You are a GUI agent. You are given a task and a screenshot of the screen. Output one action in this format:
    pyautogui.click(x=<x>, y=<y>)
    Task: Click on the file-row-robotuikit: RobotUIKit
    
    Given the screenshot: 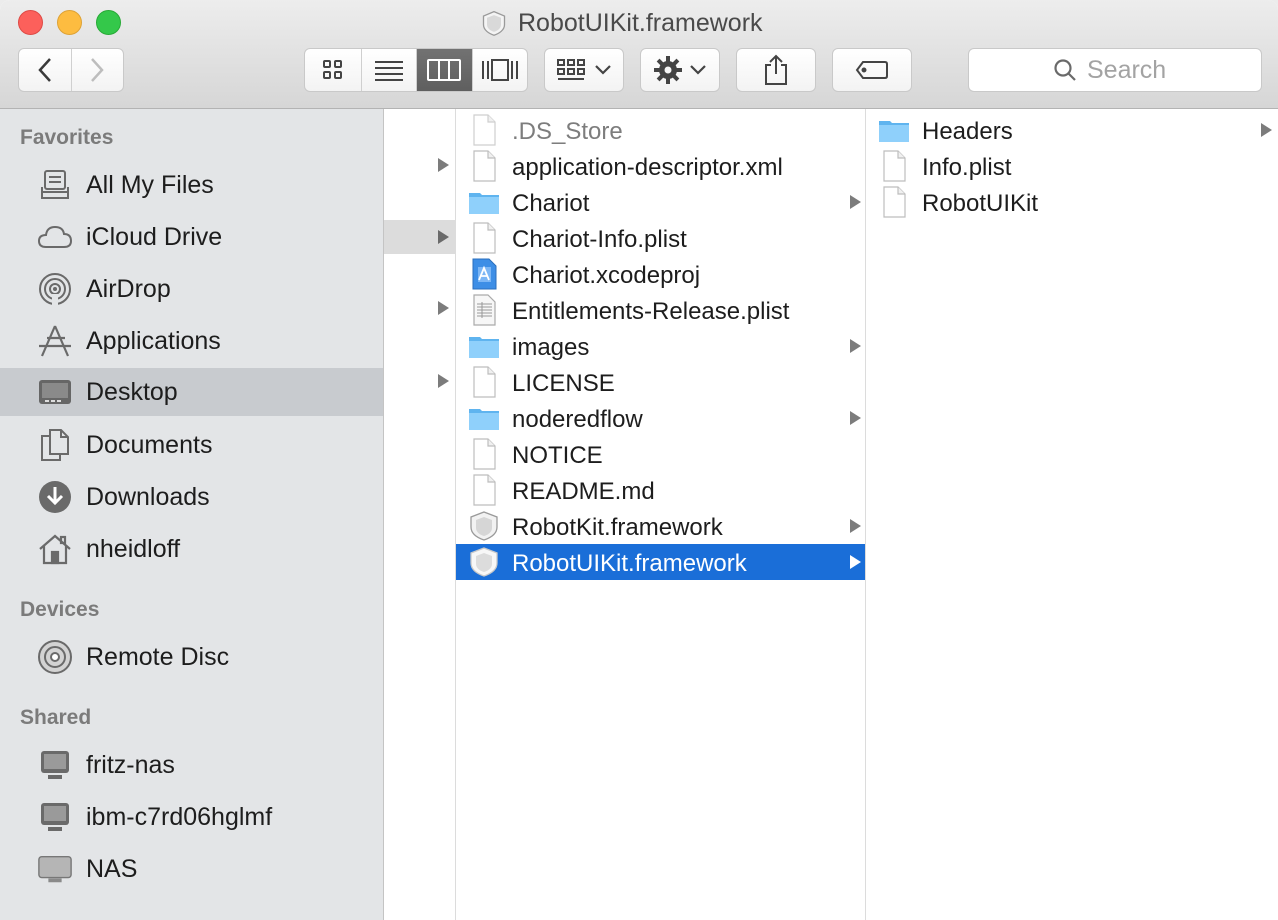 What is the action you would take?
    pyautogui.click(x=1072, y=202)
    